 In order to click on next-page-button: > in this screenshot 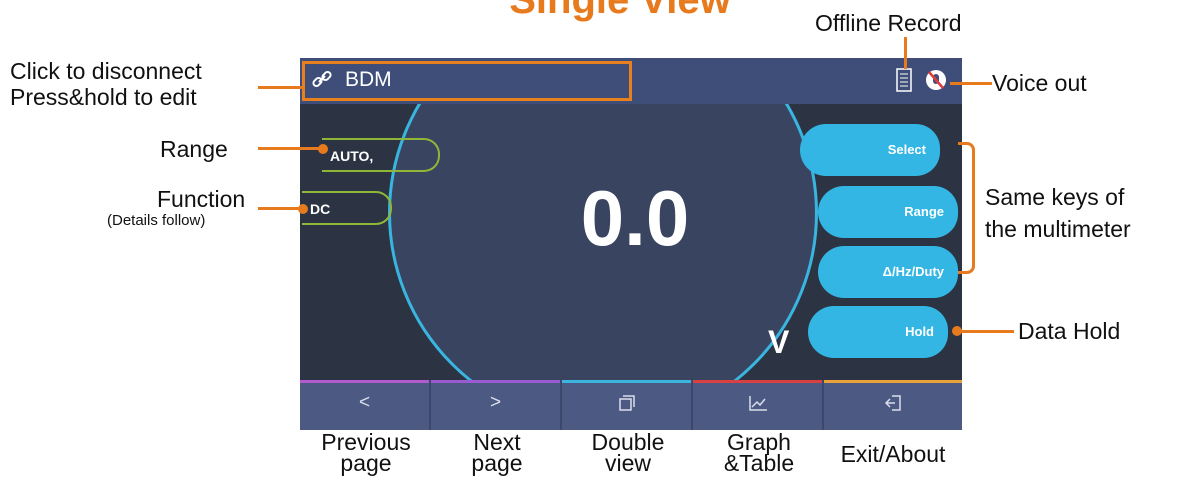, I will do `click(496, 405)`.